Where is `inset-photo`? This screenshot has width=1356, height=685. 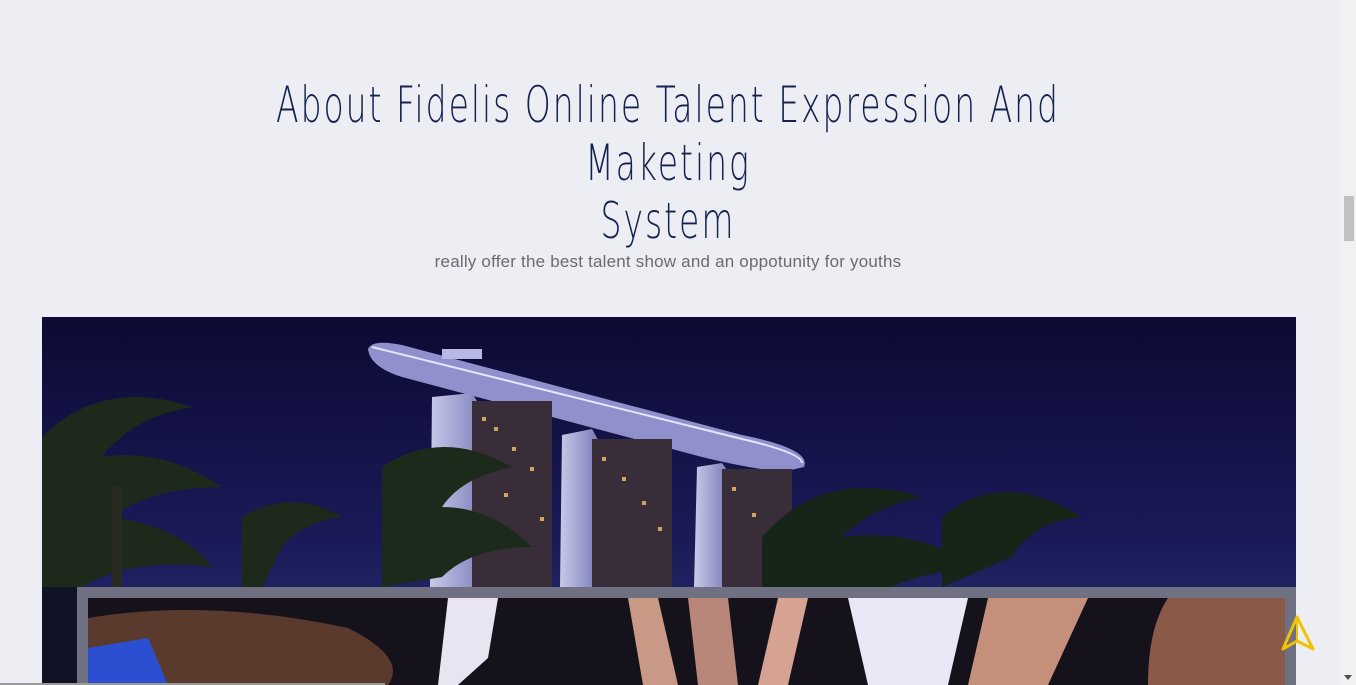 inset-photo is located at coordinates (686, 641).